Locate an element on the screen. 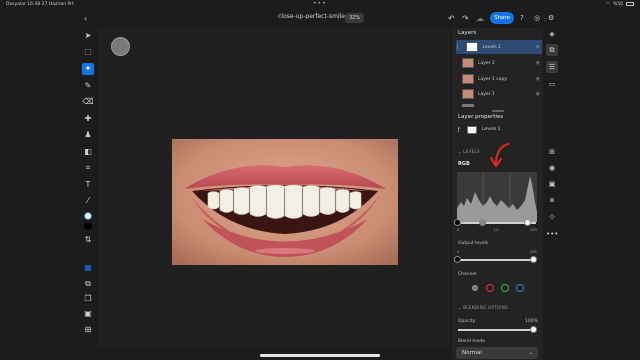  input-black-knob is located at coordinates (457, 222).